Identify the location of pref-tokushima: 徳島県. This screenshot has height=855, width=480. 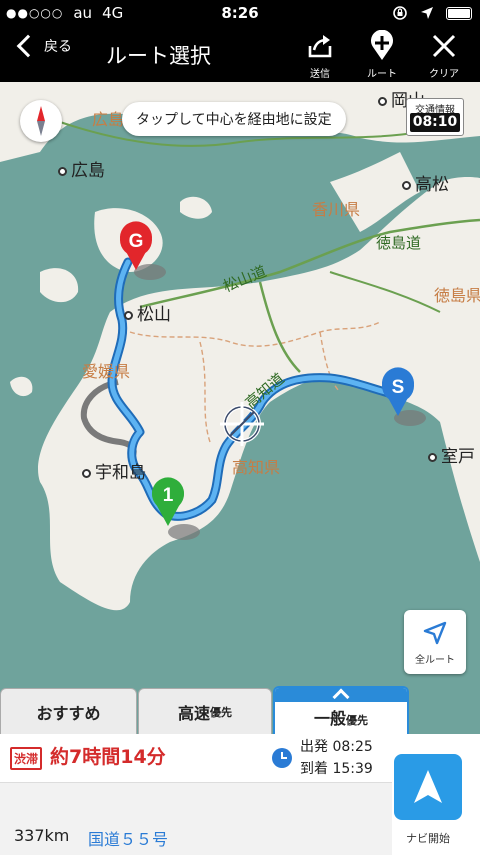
(457, 295).